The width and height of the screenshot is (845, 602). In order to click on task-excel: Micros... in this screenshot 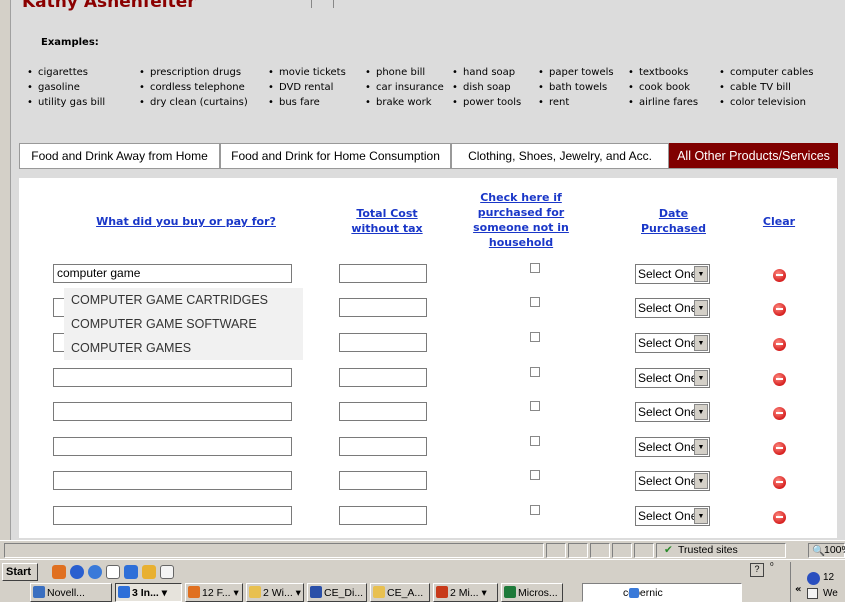, I will do `click(532, 592)`.